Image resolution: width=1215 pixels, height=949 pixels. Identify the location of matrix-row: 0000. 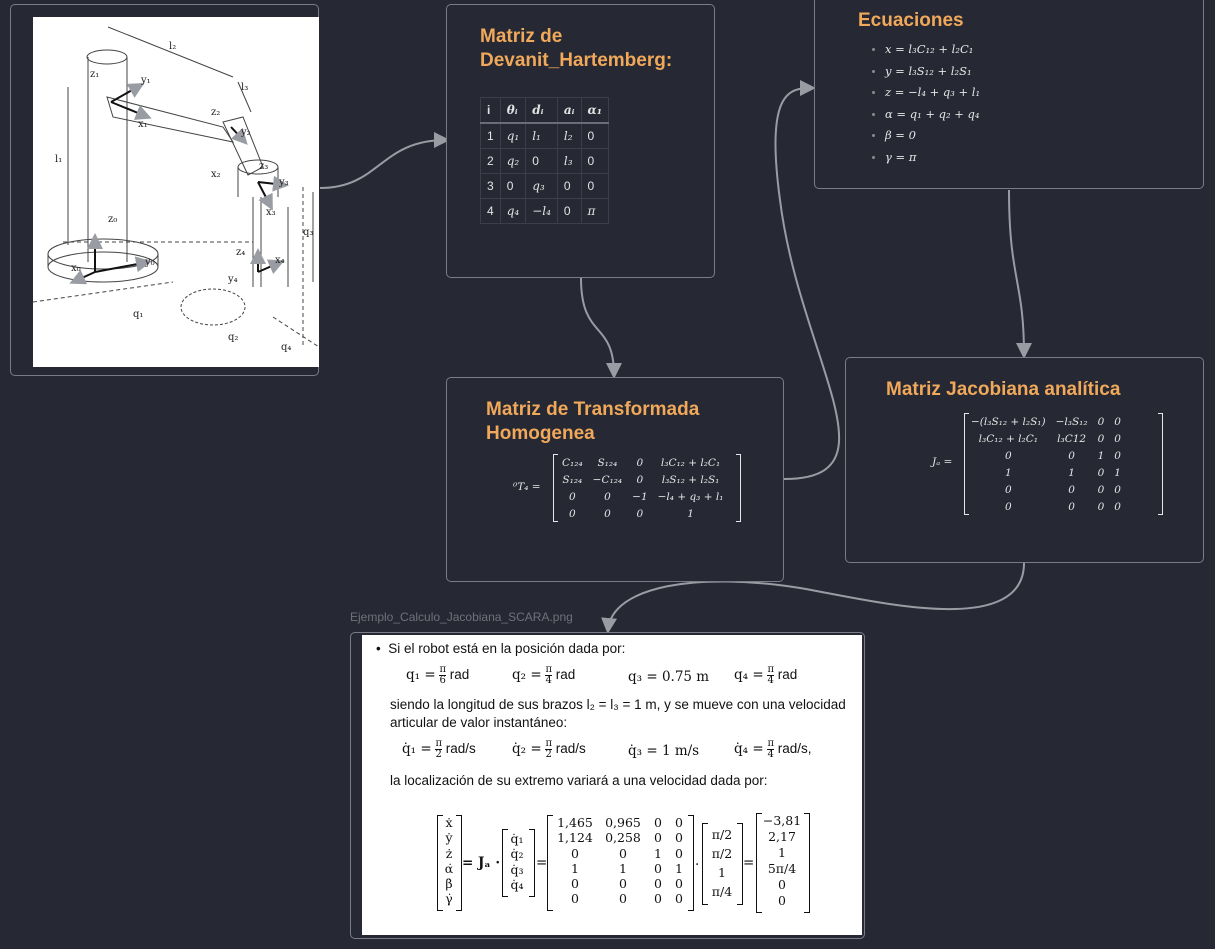
(1046, 489).